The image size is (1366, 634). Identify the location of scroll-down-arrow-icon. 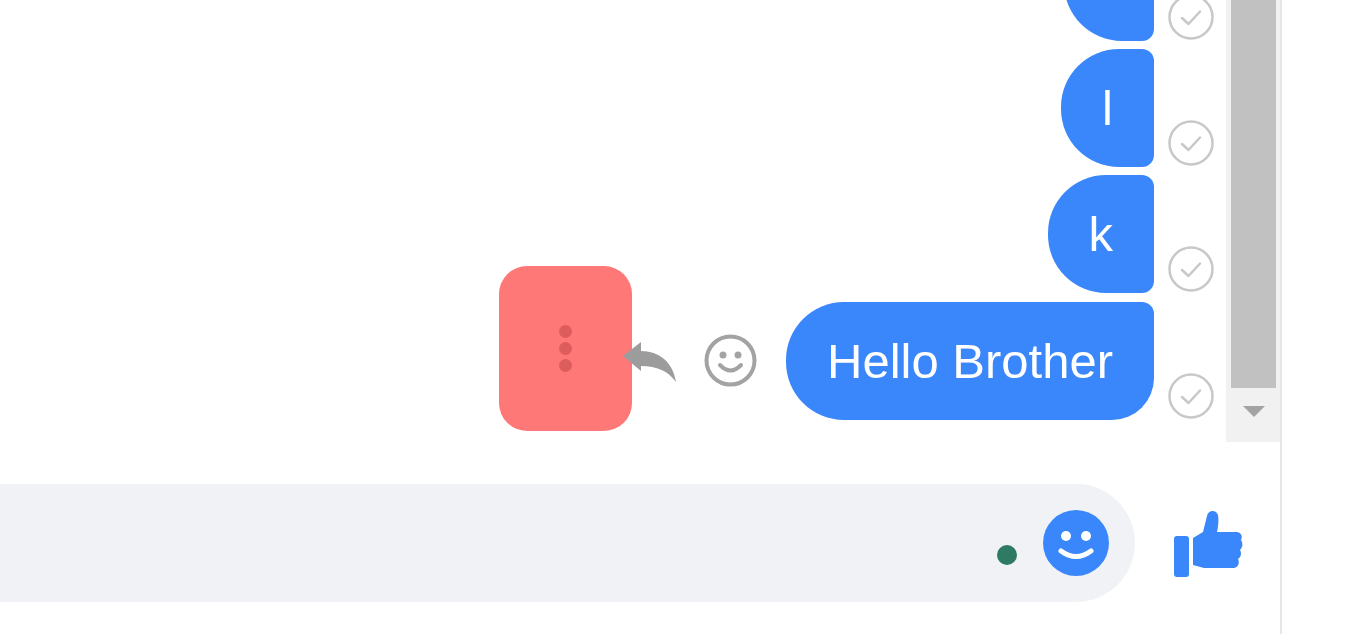
(1253, 411).